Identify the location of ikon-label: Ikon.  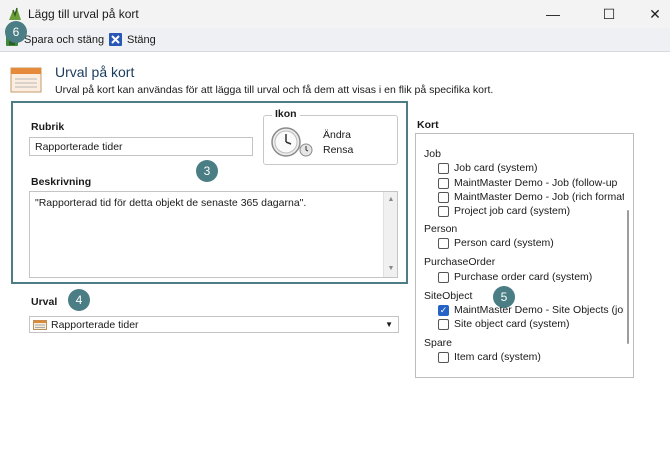
(286, 114).